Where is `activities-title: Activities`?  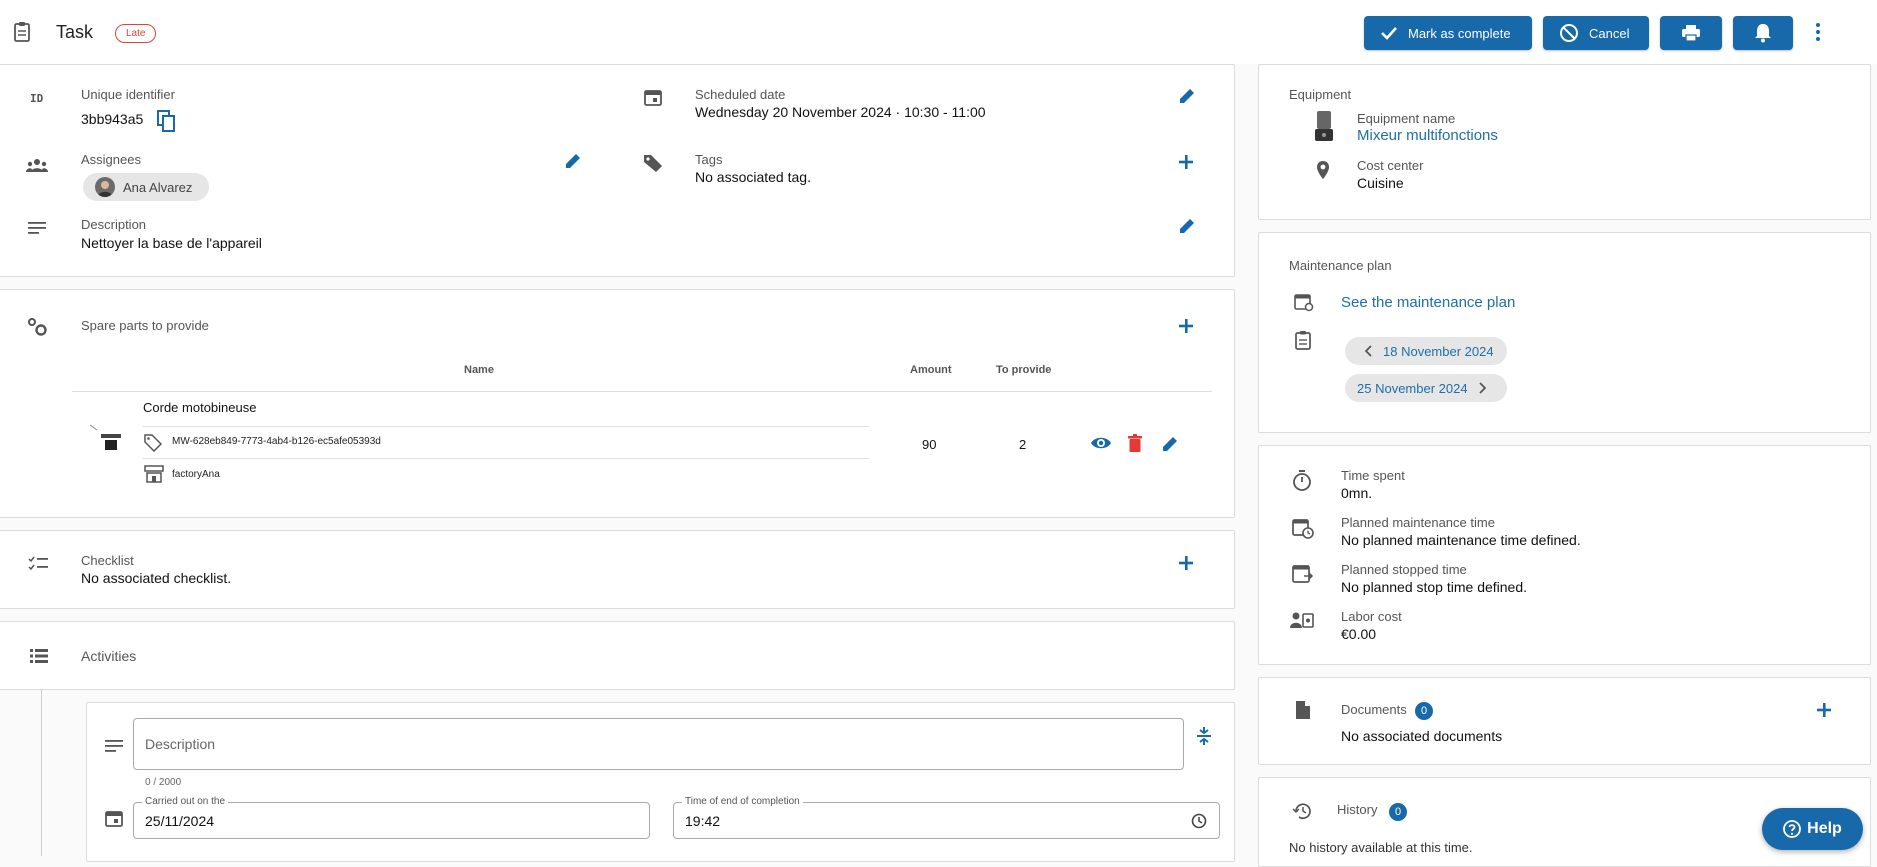
activities-title: Activities is located at coordinates (109, 656).